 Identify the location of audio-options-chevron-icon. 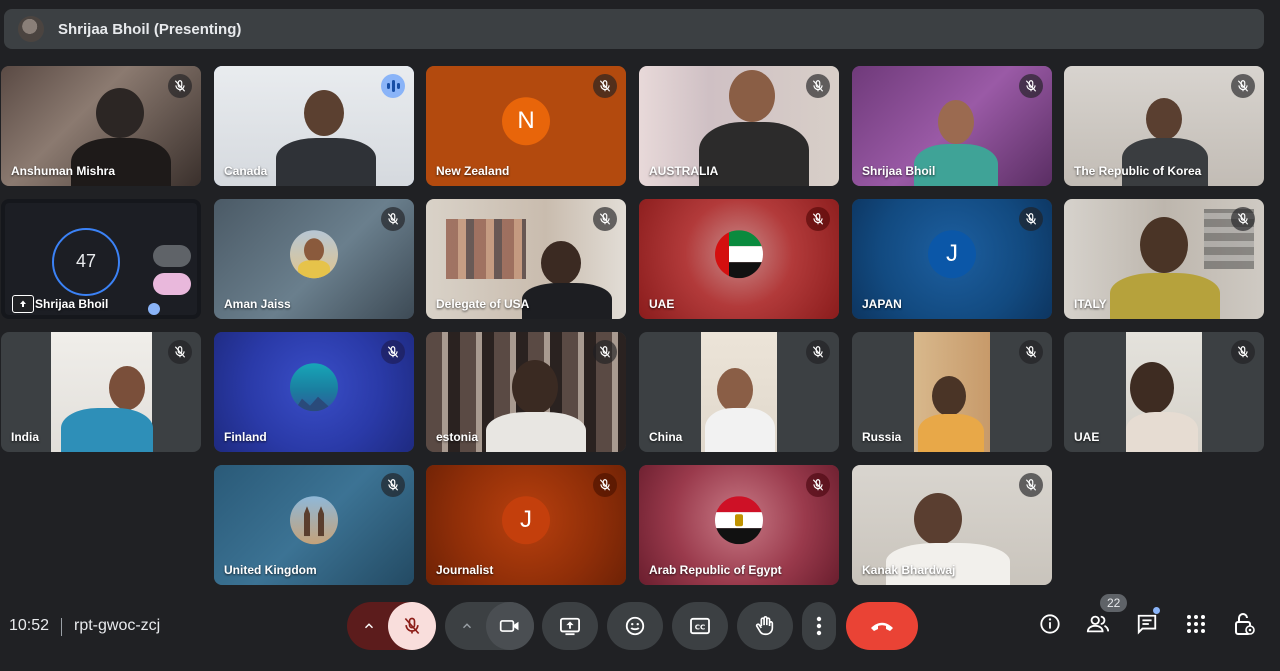
(369, 626).